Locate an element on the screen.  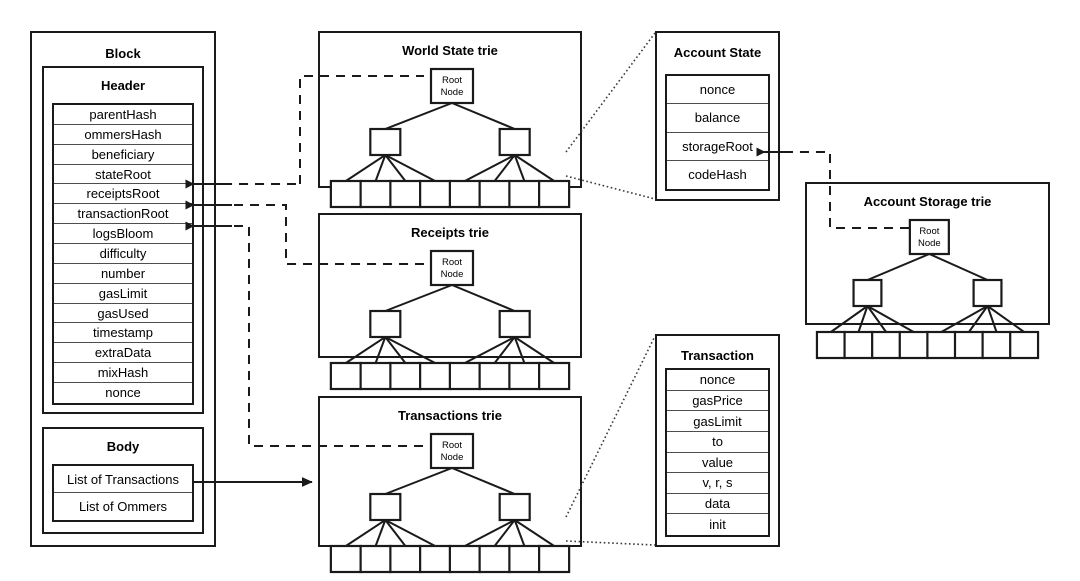
header-title: Header is located at coordinates (123, 85).